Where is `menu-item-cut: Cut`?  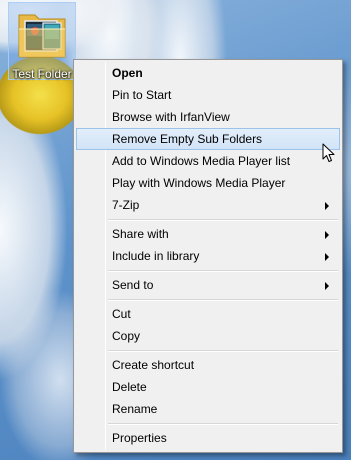
menu-item-cut: Cut is located at coordinates (208, 314).